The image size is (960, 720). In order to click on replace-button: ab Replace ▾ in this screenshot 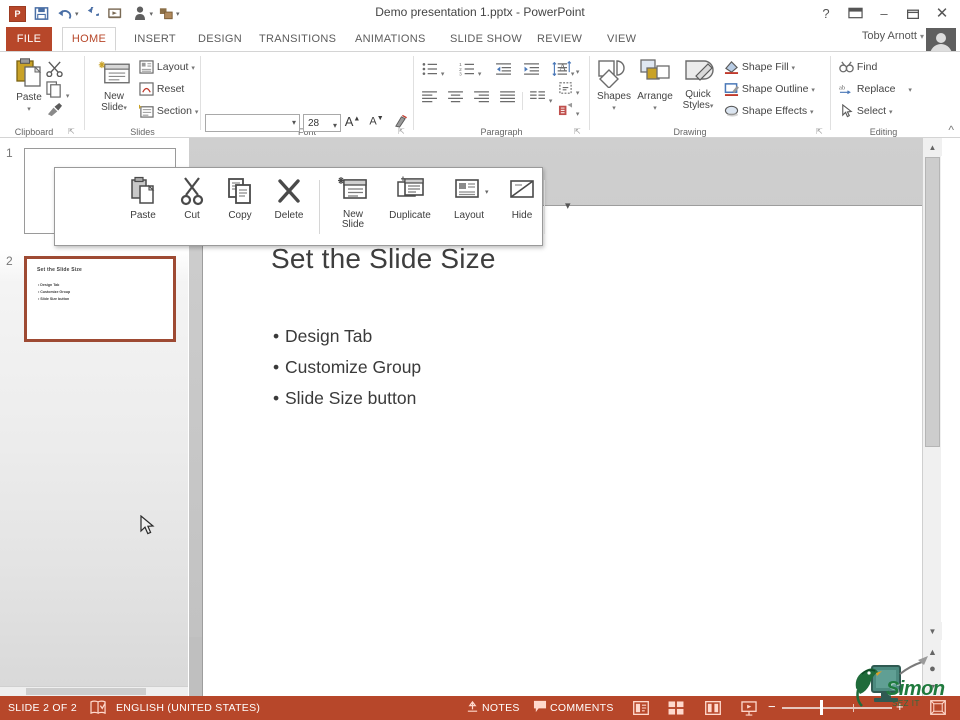, I will do `click(875, 89)`.